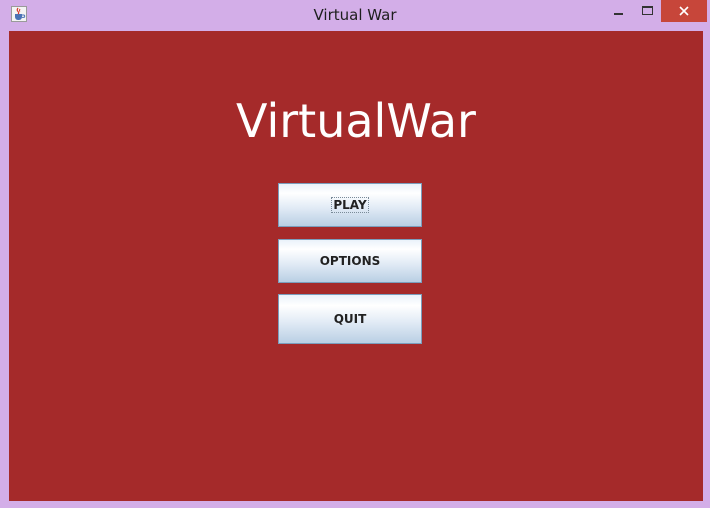  I want to click on options-button: OPTIONS, so click(350, 261).